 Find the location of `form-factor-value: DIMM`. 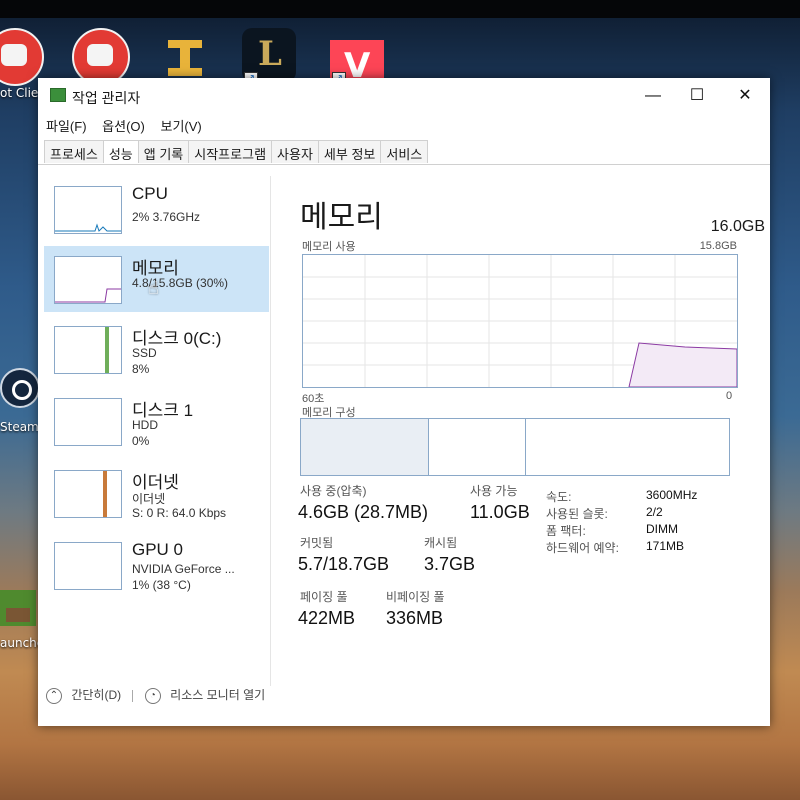

form-factor-value: DIMM is located at coordinates (662, 529).